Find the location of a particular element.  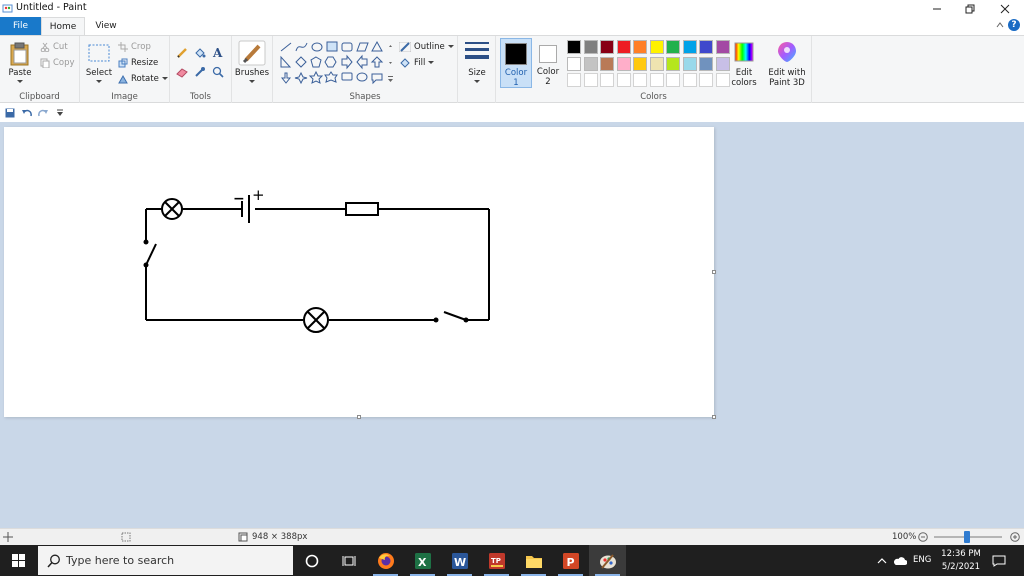

resize-handle-corner is located at coordinates (714, 417).